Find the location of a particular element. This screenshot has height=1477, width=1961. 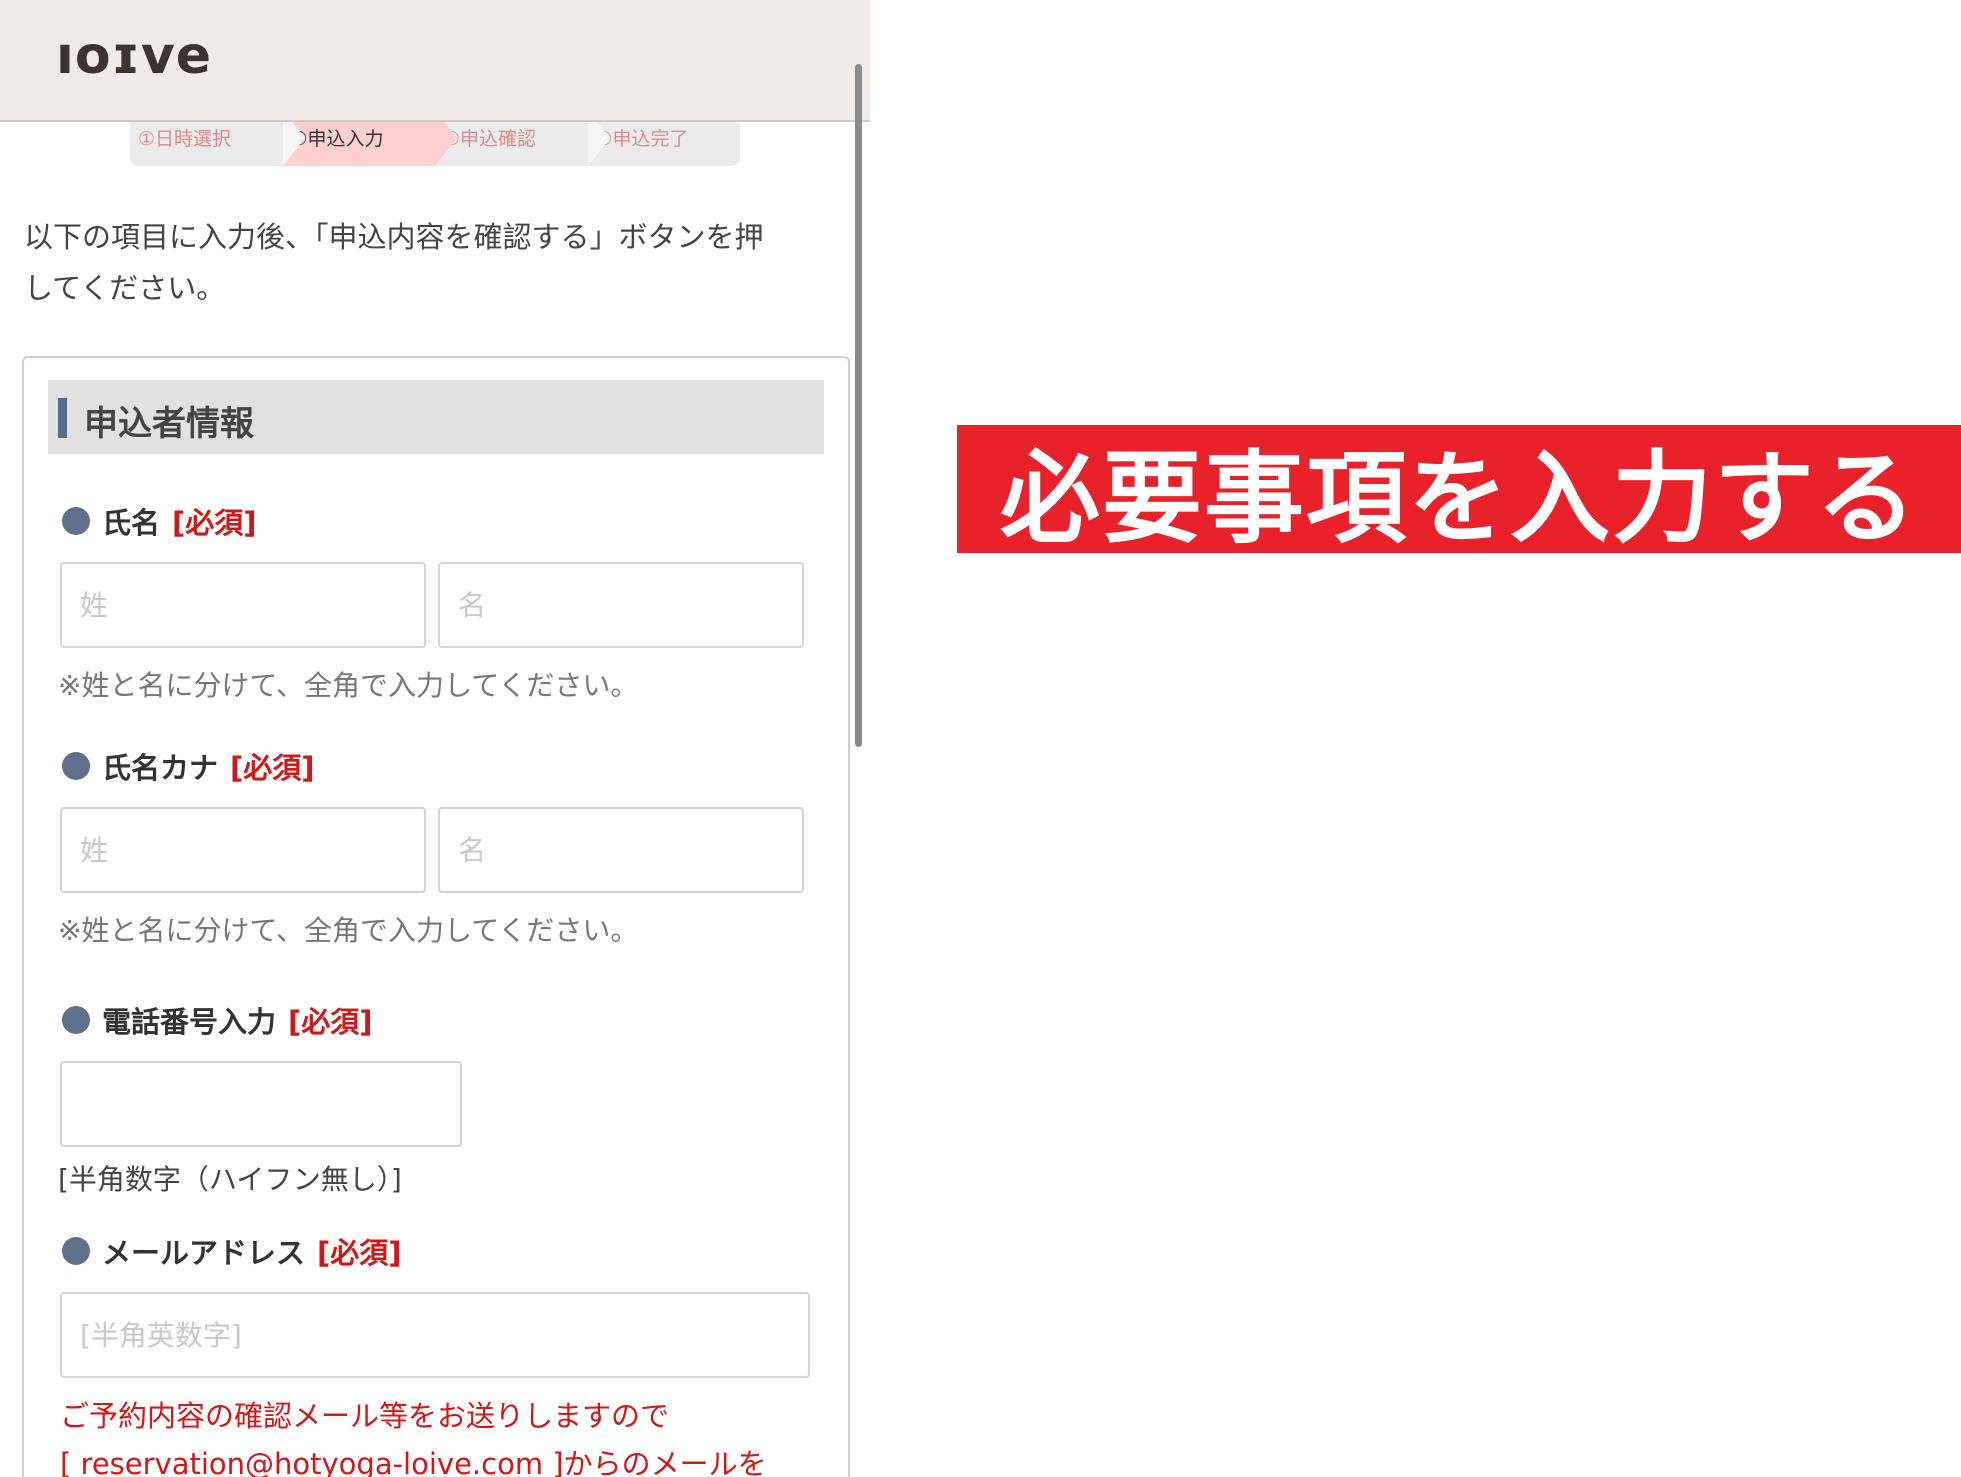

section-accent-bar is located at coordinates (62, 418).